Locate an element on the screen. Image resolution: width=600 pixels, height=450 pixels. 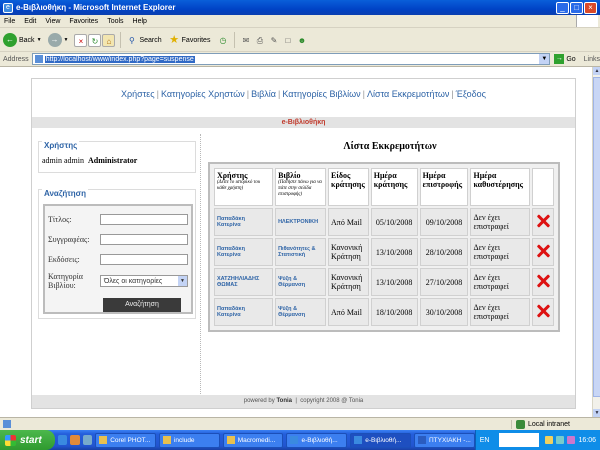
row-book-link: Πιθανότητες & Στατιστική is located at coordinates (300, 252).